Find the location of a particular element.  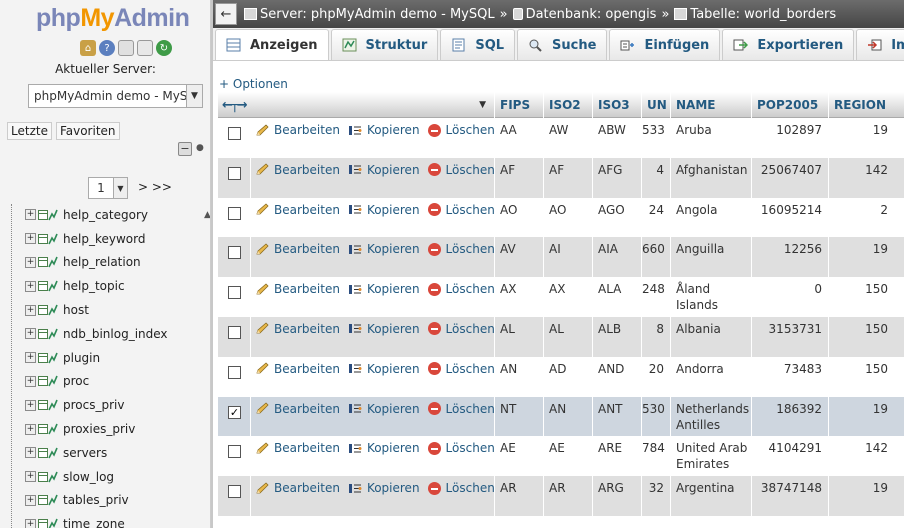

cell-fips: AA is located at coordinates (518, 138).